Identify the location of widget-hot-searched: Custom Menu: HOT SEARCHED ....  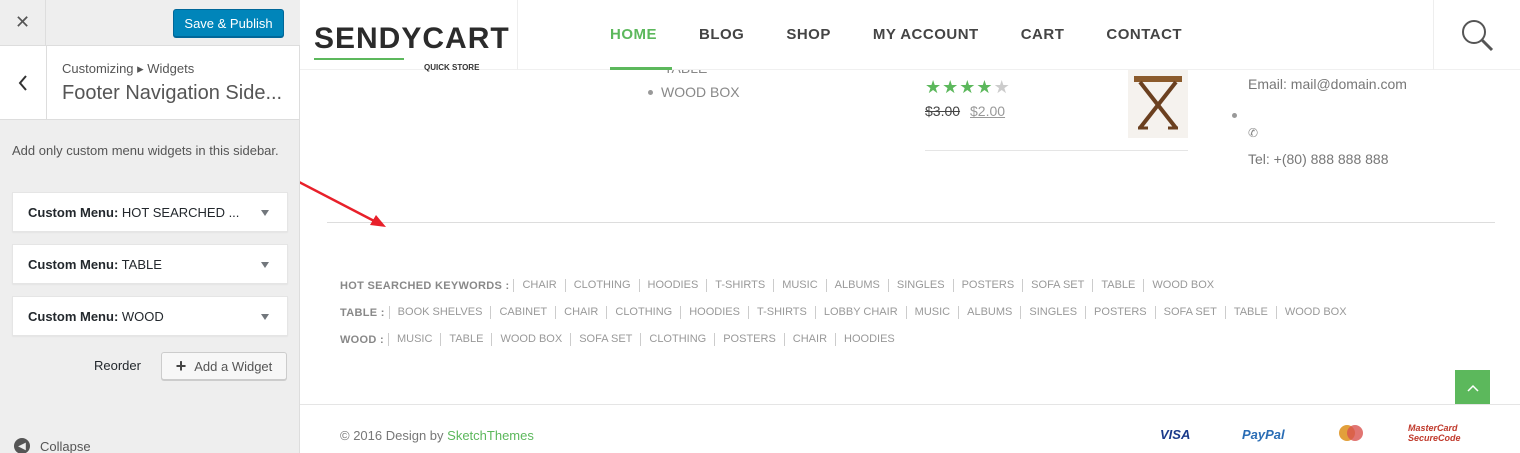
(150, 212).